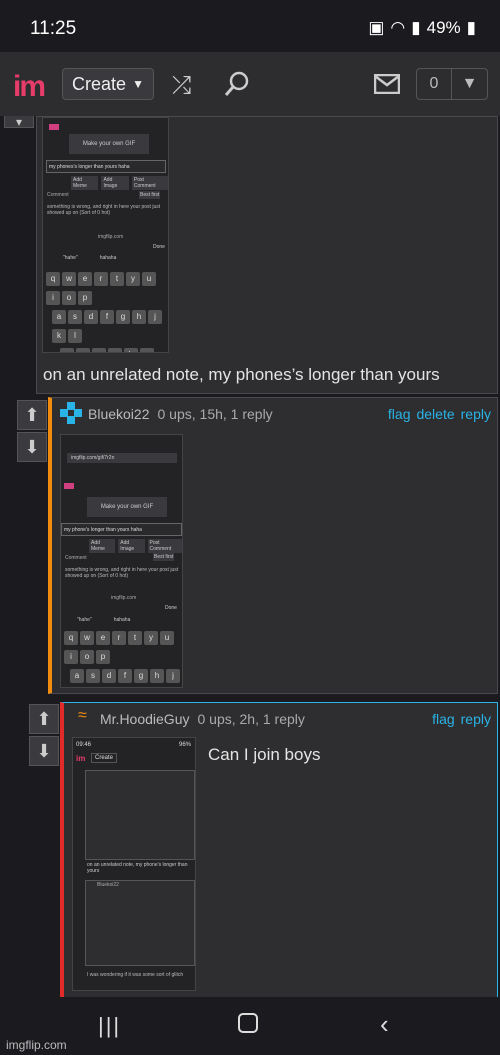 This screenshot has height=1055, width=500. I want to click on key-h: h, so click(139, 317).